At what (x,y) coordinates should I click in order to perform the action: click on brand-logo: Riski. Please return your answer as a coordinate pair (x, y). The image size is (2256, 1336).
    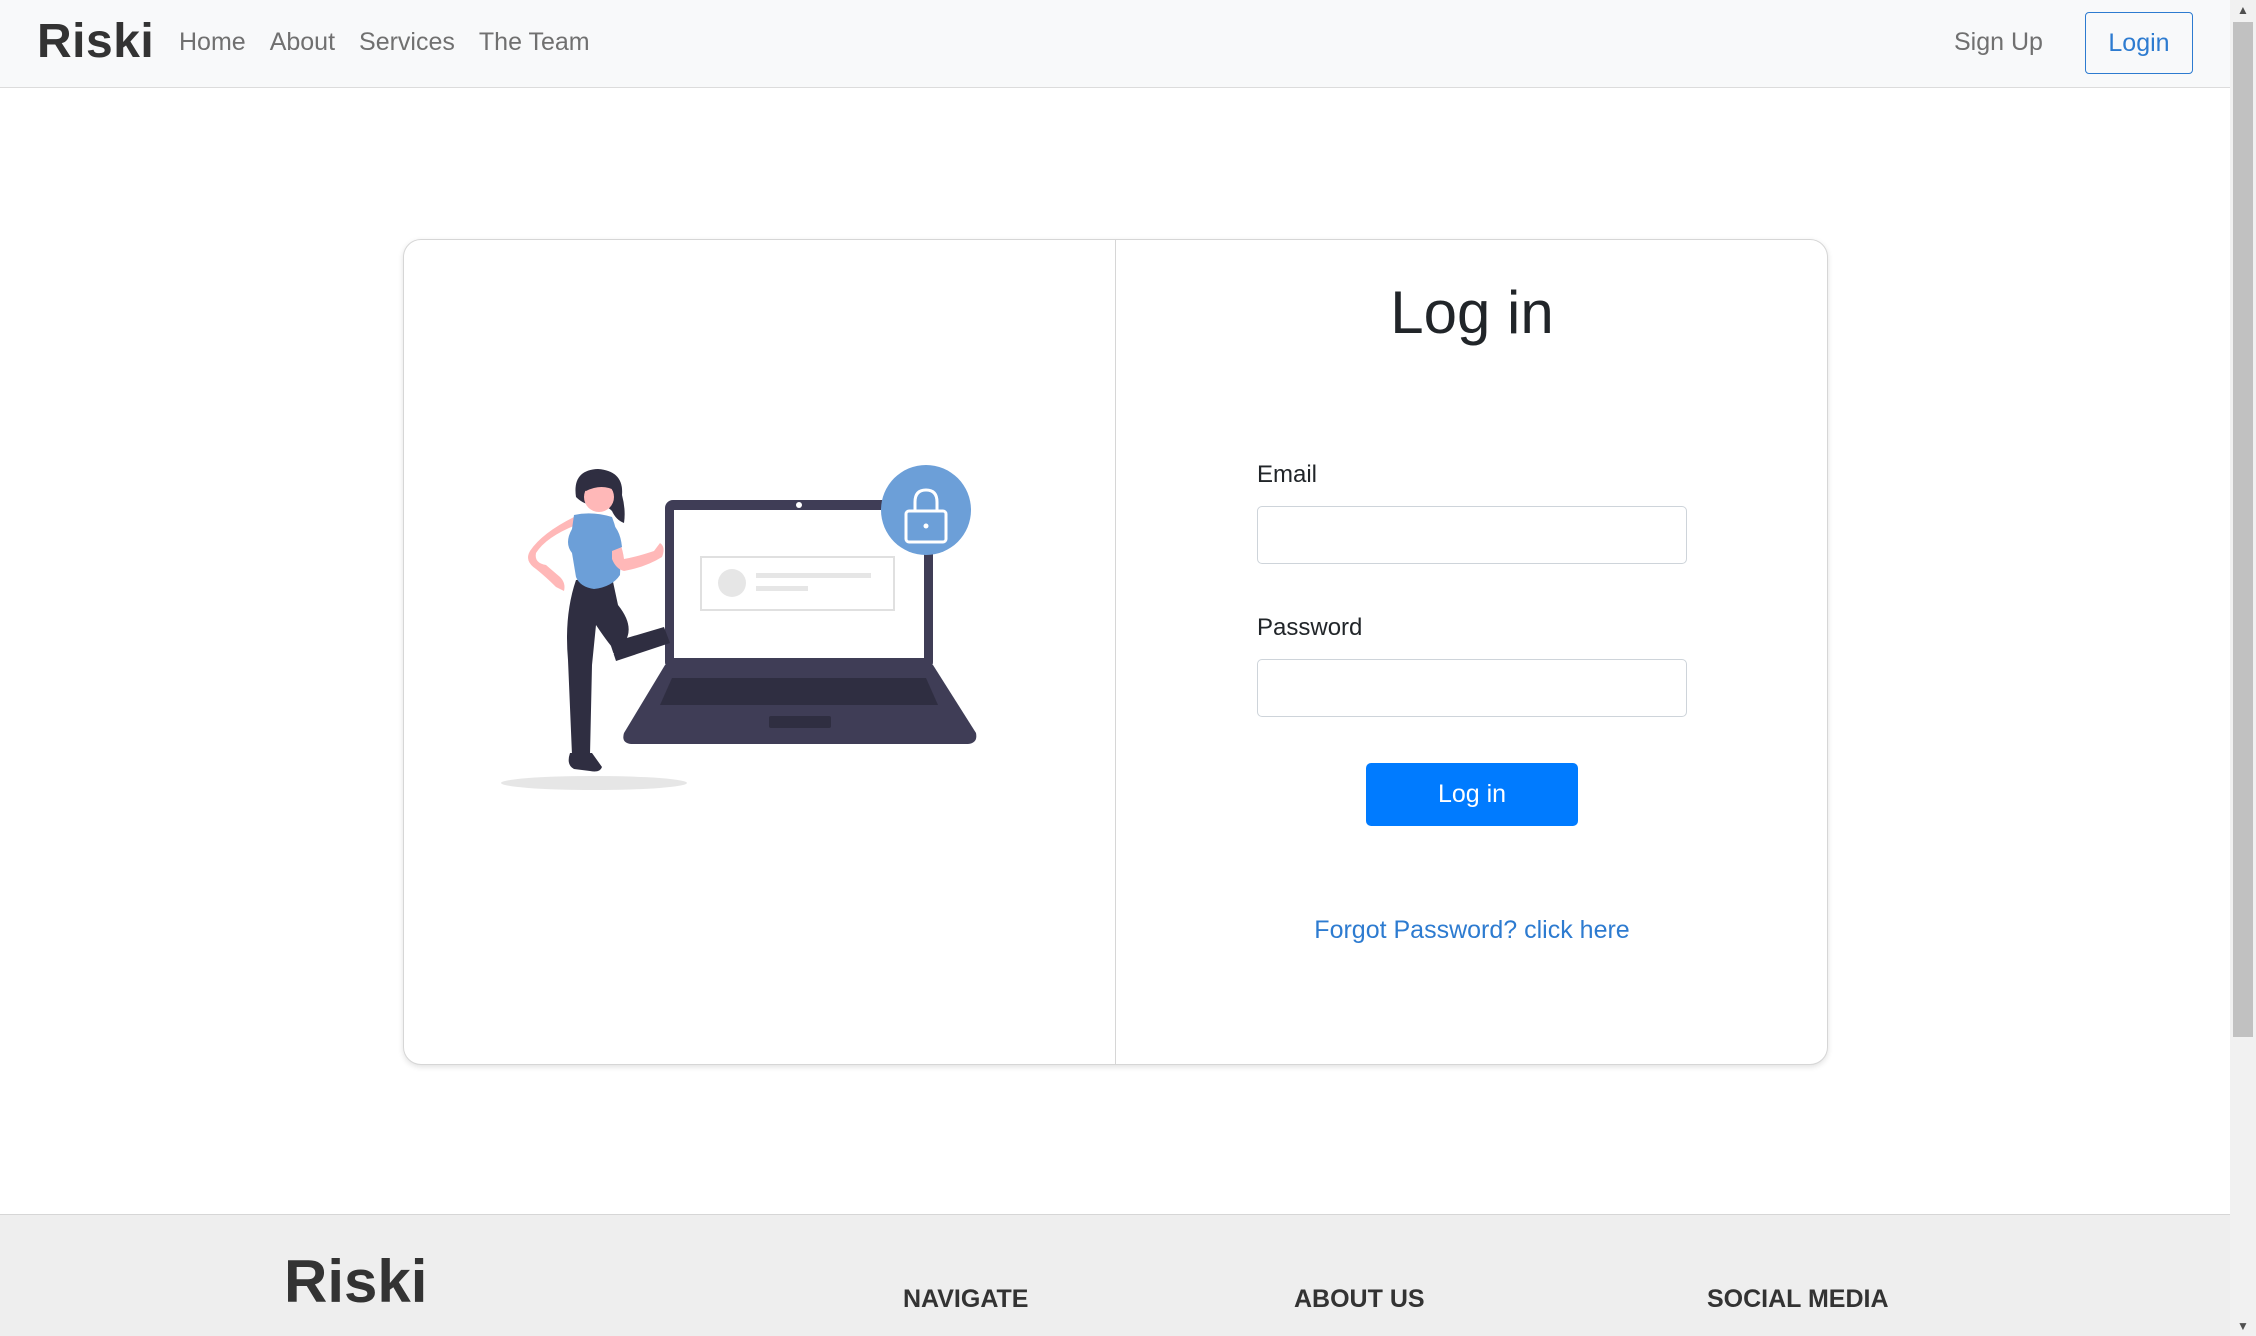
    Looking at the image, I should click on (95, 41).